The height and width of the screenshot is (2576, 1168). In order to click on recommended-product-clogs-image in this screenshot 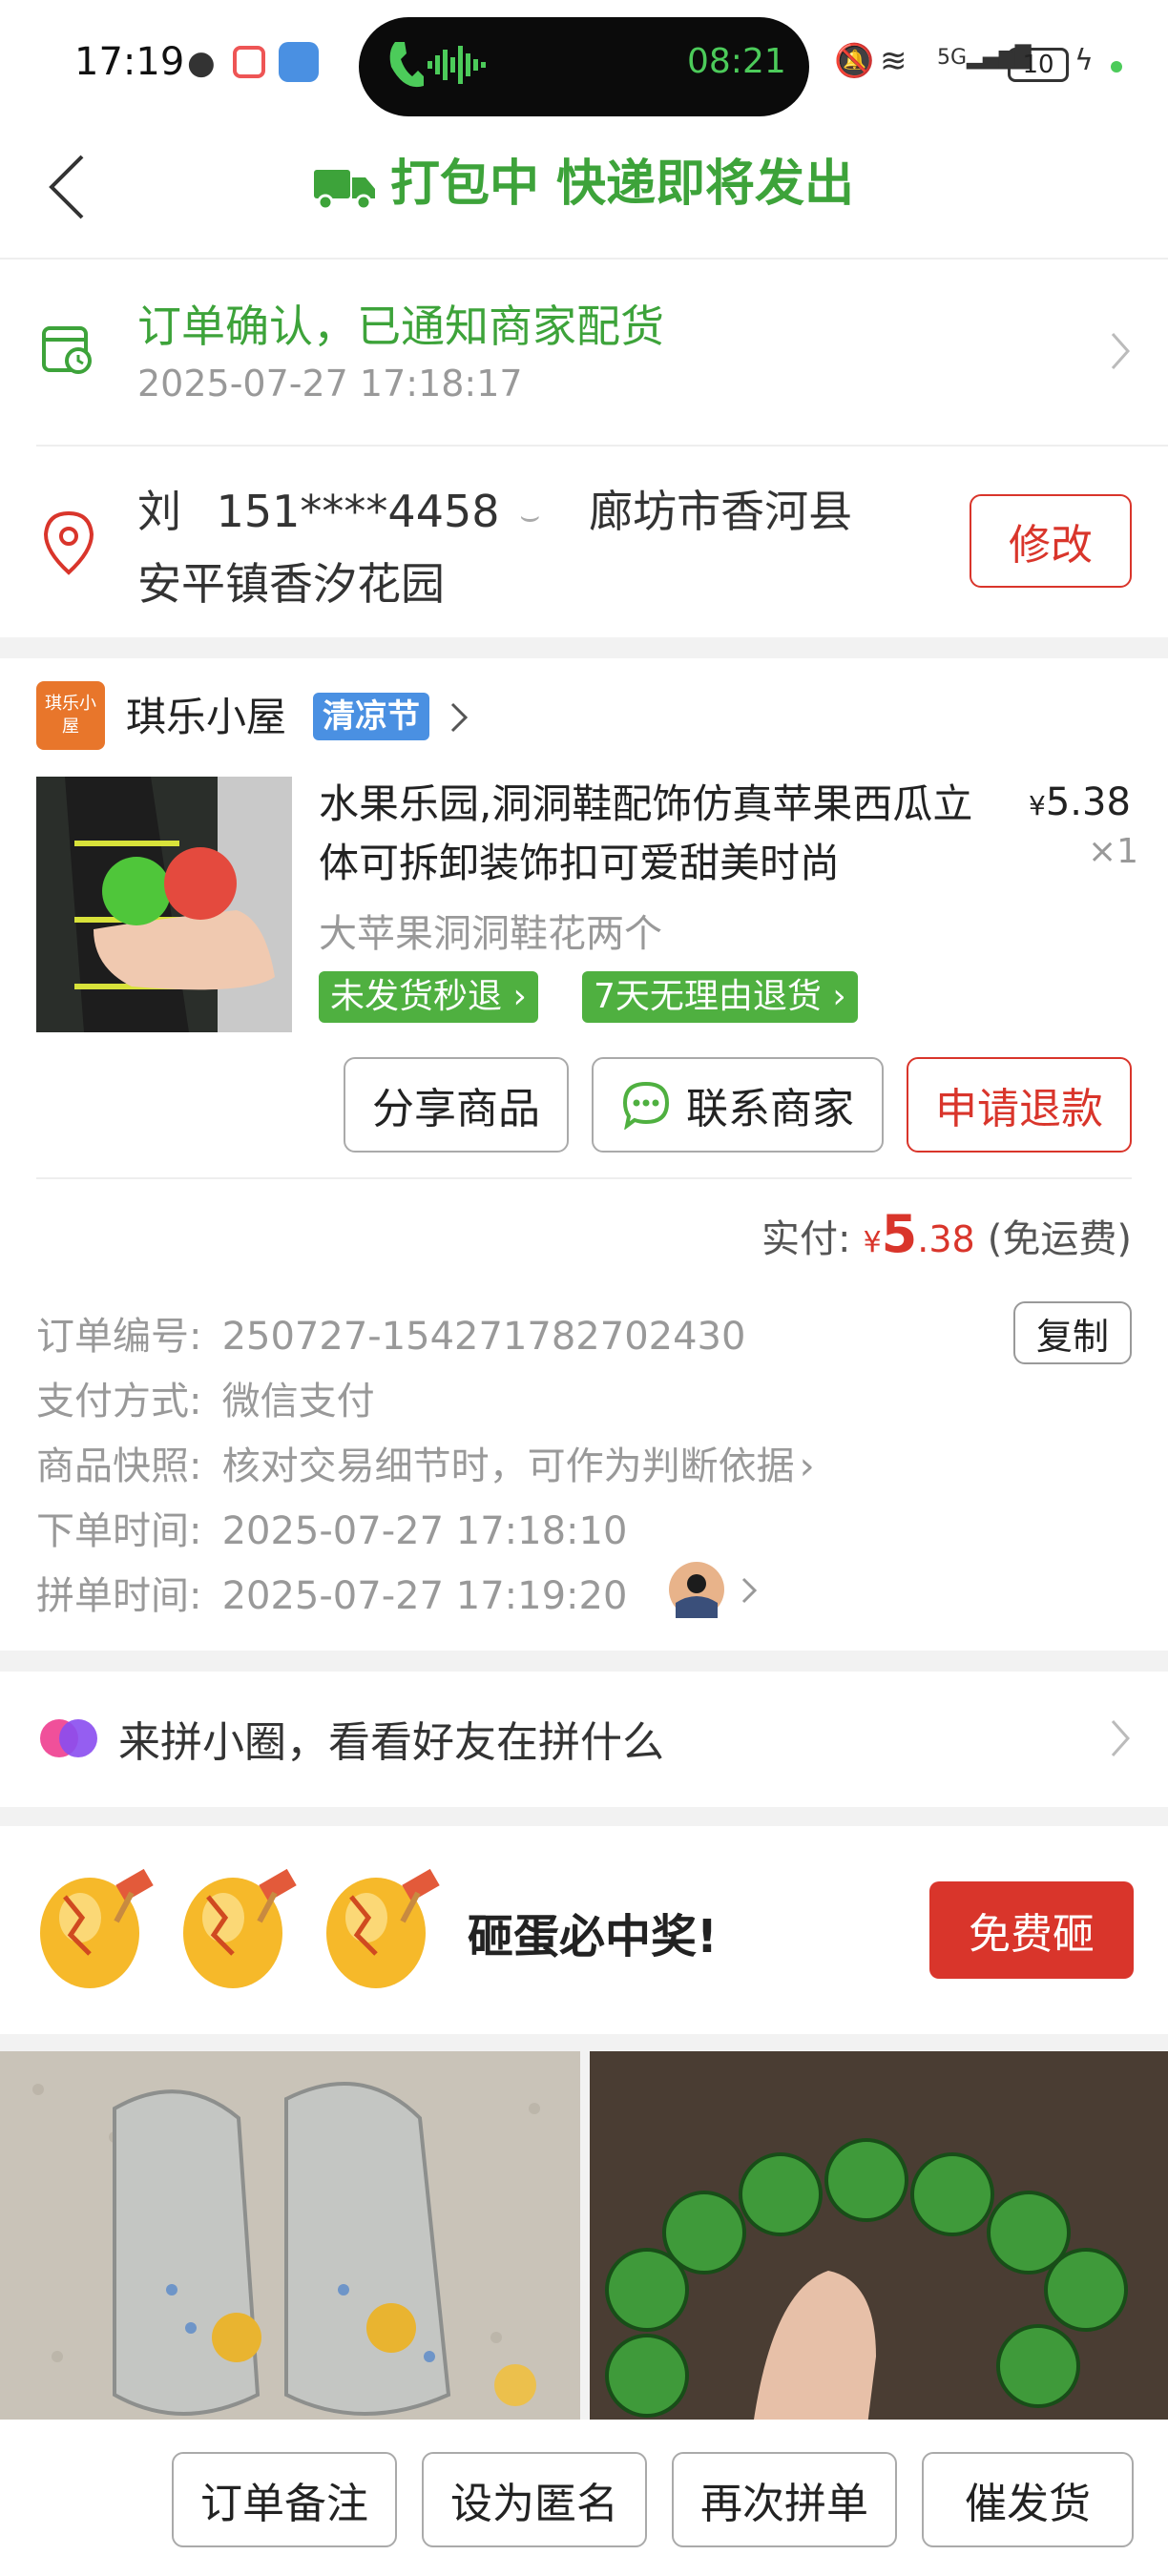, I will do `click(290, 2242)`.